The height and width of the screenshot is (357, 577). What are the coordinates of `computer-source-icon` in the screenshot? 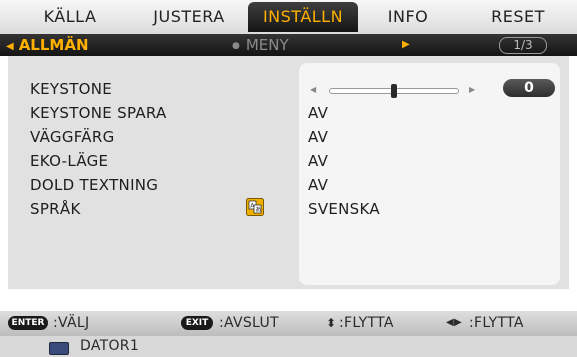 It's located at (59, 348).